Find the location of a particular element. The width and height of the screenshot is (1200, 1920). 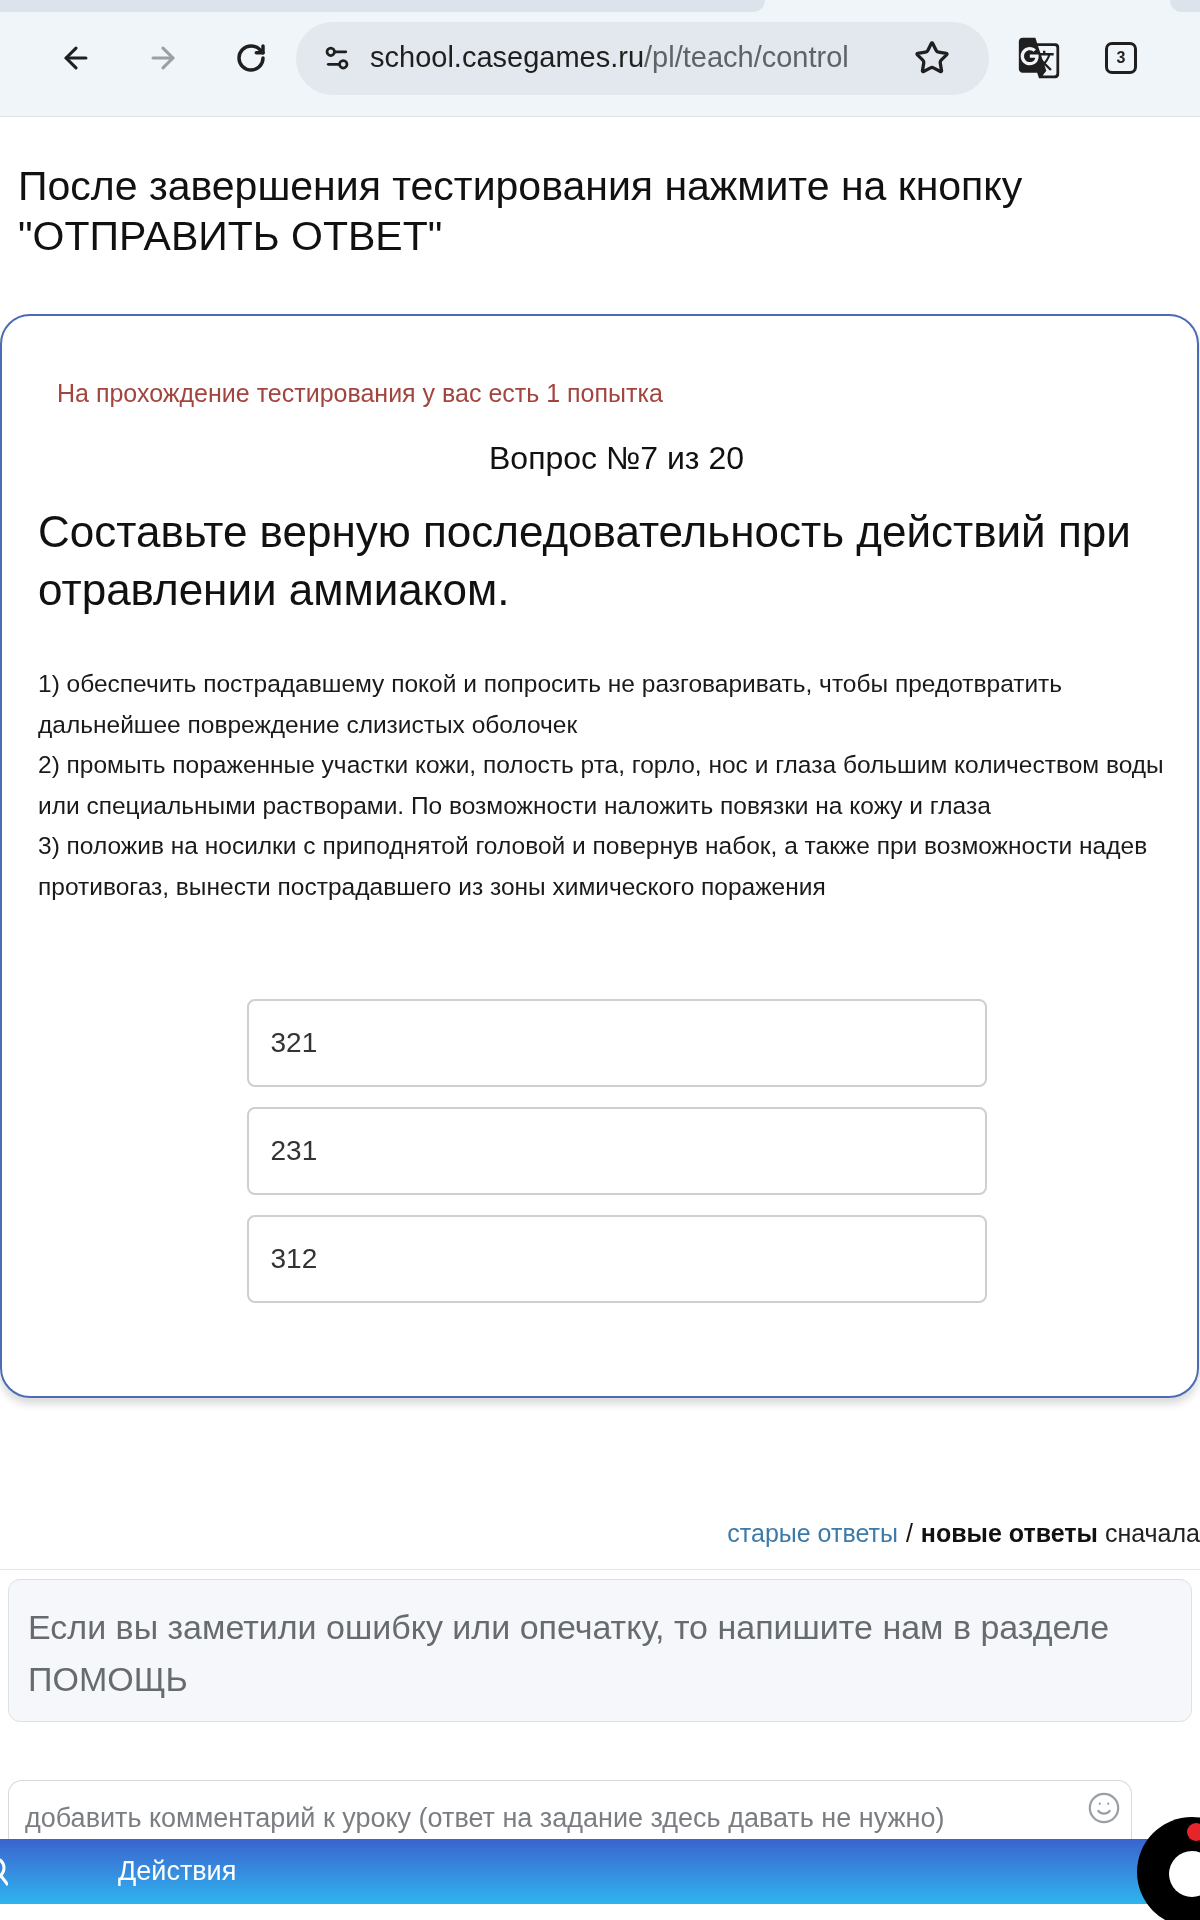

comment-field: добавить комментарий к уроку (ответ на задание здесь давать не нужно) is located at coordinates (570, 1809).